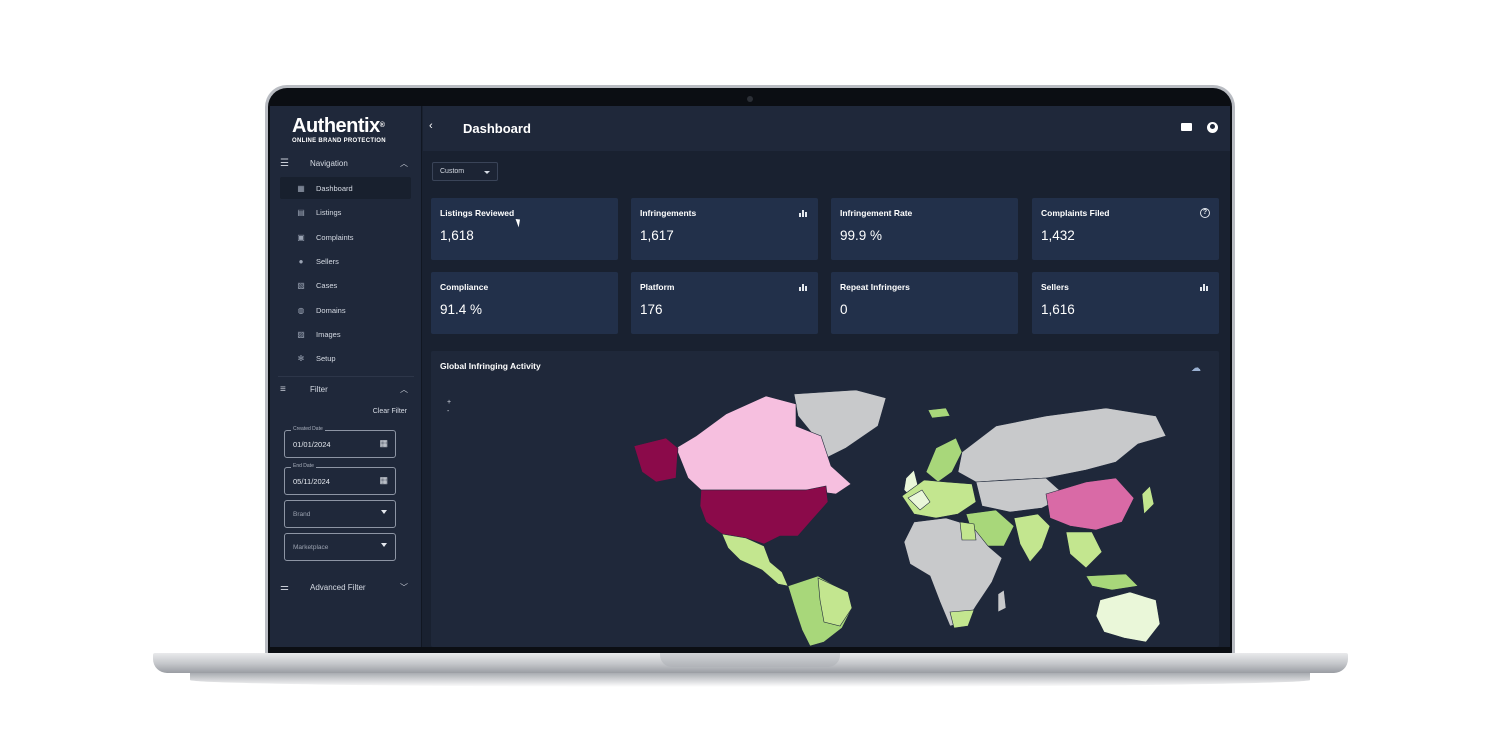 This screenshot has height=750, width=1500. What do you see at coordinates (338, 587) in the screenshot?
I see `advanced-filter-label: Advanced Filter` at bounding box center [338, 587].